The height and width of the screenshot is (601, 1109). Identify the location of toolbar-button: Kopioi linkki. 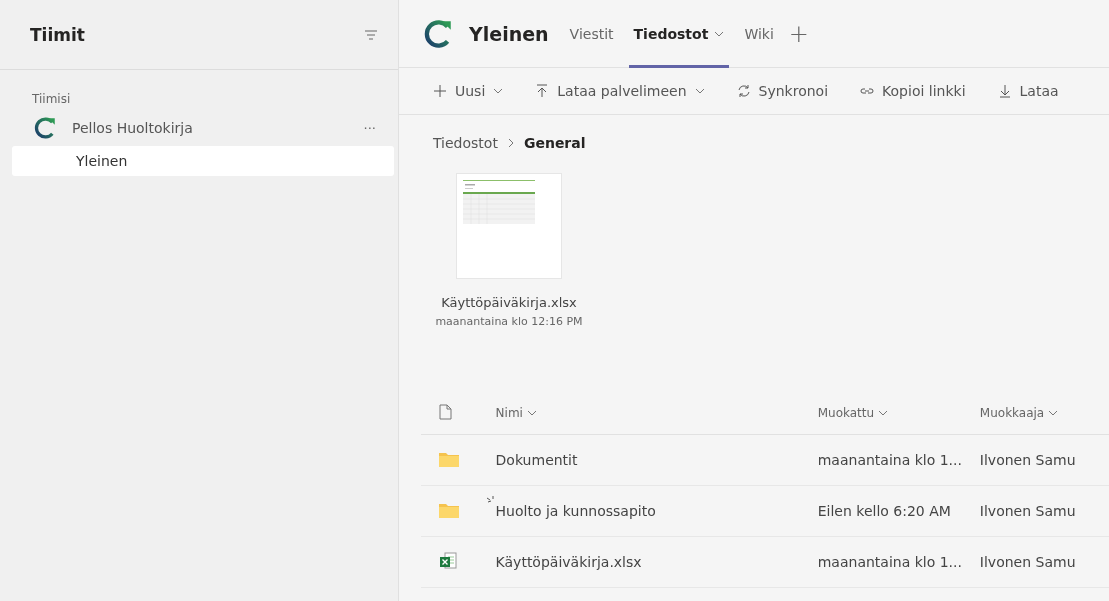
(913, 91).